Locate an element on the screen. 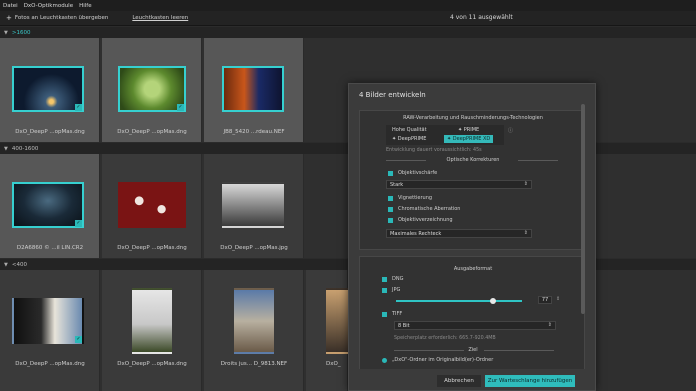  thumbnail-cell: JB8_5420 ...rdeau.NEF is located at coordinates (254, 90).